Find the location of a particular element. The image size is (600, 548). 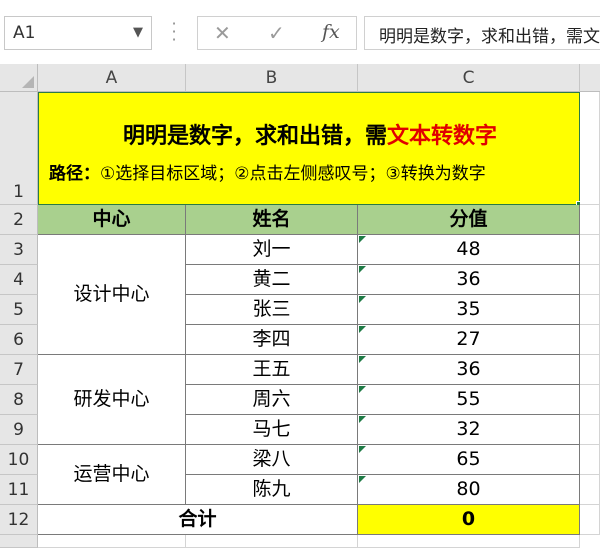

row-header-3: 3 is located at coordinates (19, 250).